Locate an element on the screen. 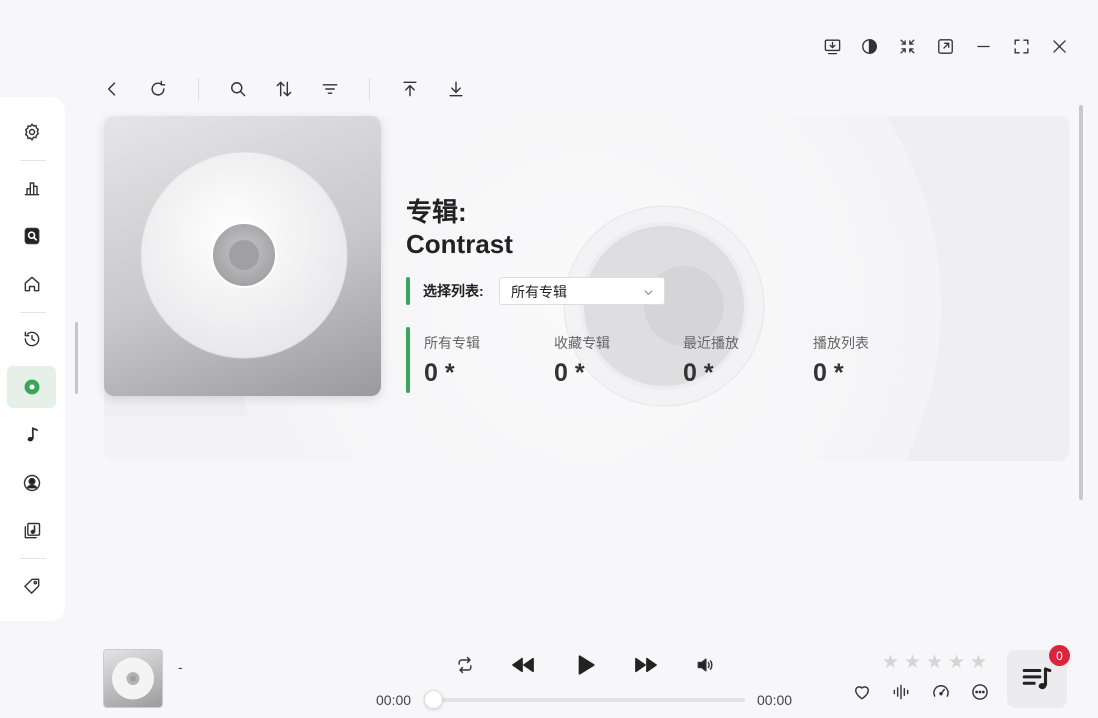  search-library-icon is located at coordinates (31, 236).